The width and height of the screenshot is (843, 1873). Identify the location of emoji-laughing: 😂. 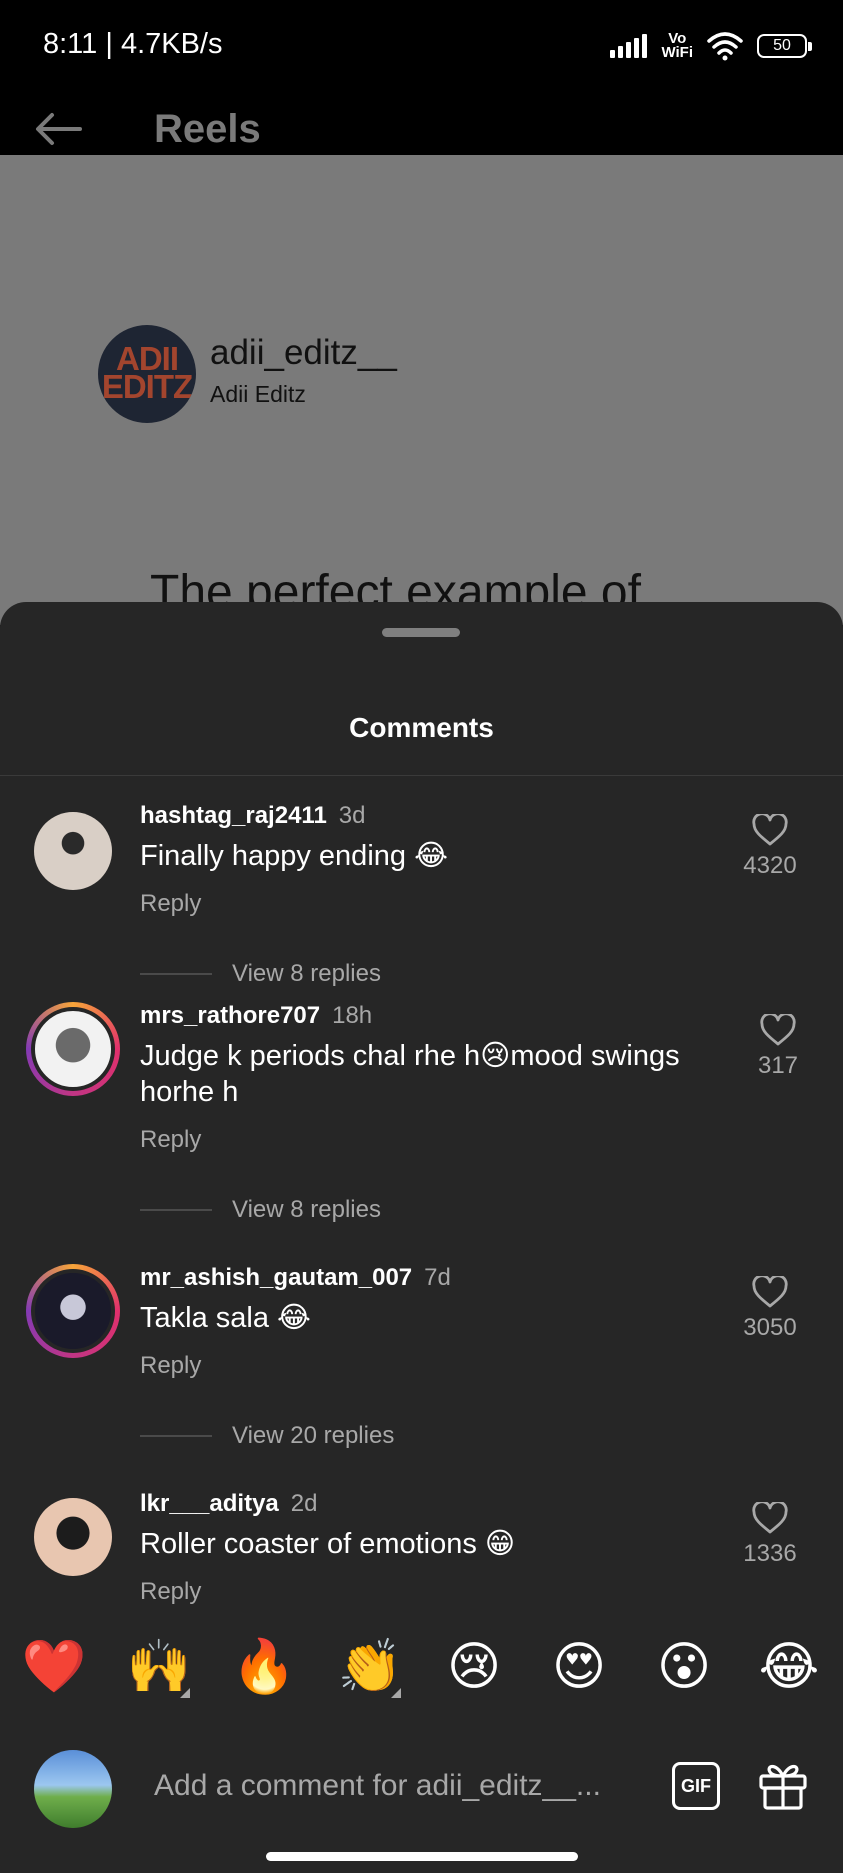
(789, 1667).